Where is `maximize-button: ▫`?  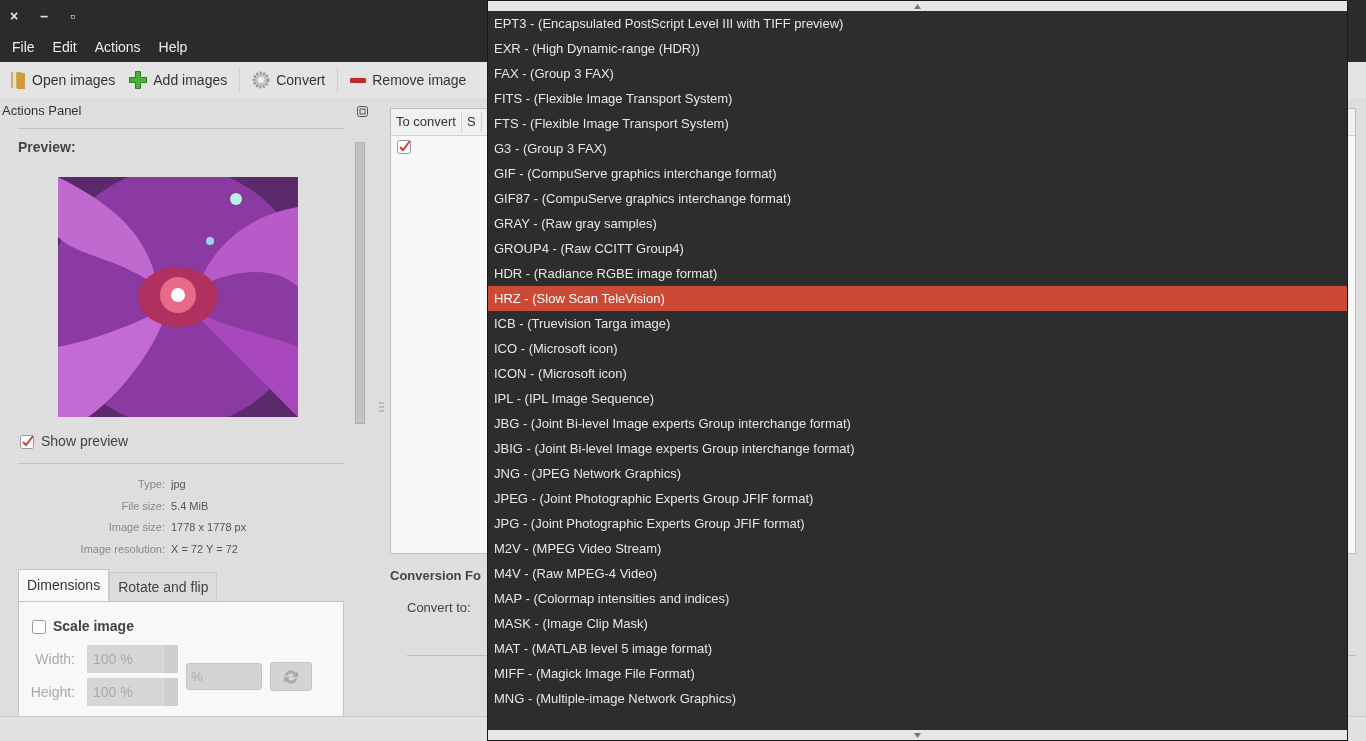
maximize-button: ▫ is located at coordinates (72, 16).